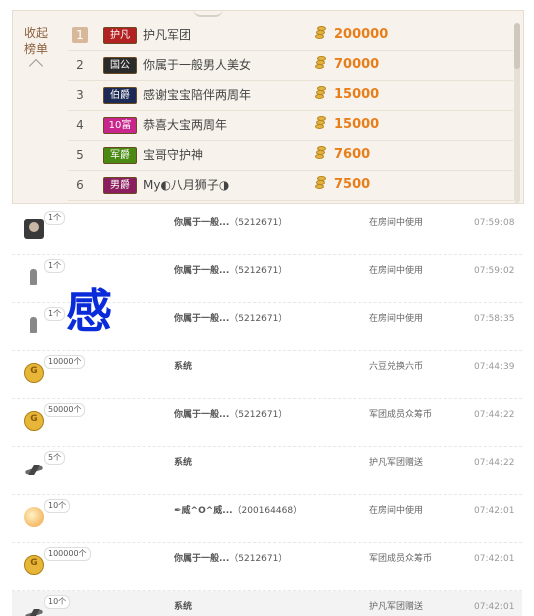 This screenshot has height=616, width=534. I want to click on collapse-ranking-button: 收起榜单, so click(36, 49).